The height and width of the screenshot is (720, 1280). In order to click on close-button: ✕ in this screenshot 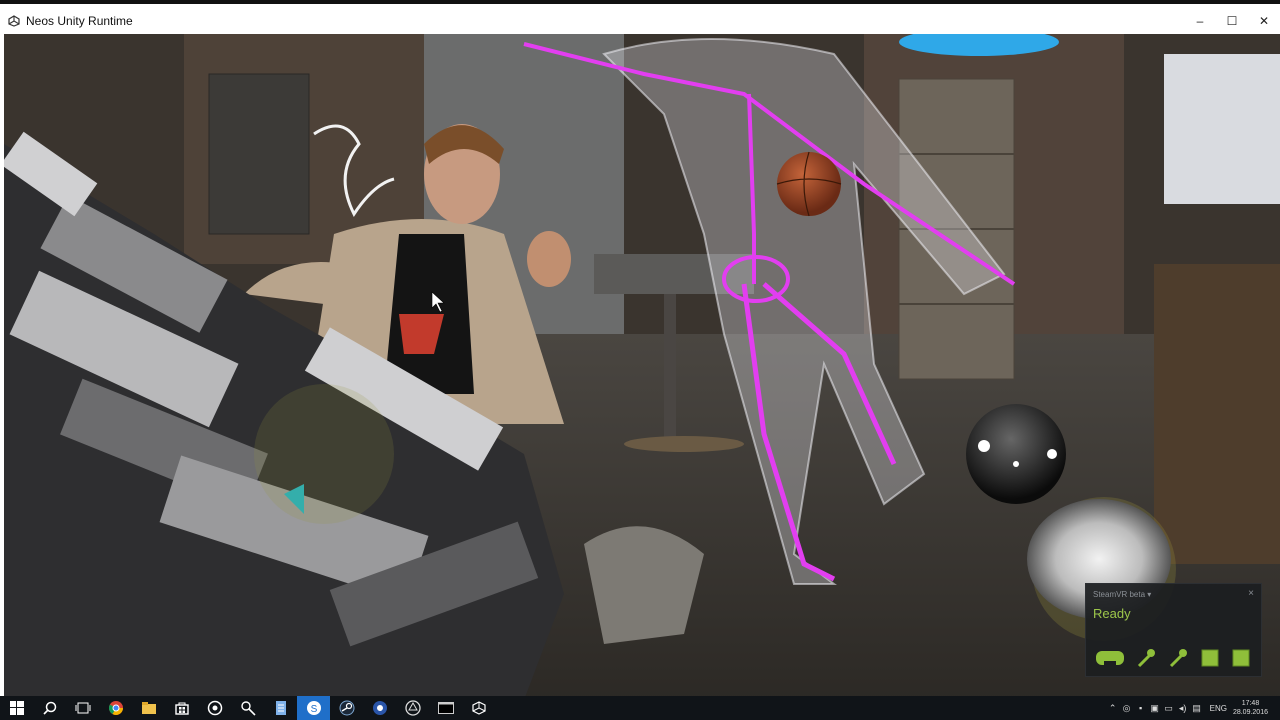, I will do `click(1264, 21)`.